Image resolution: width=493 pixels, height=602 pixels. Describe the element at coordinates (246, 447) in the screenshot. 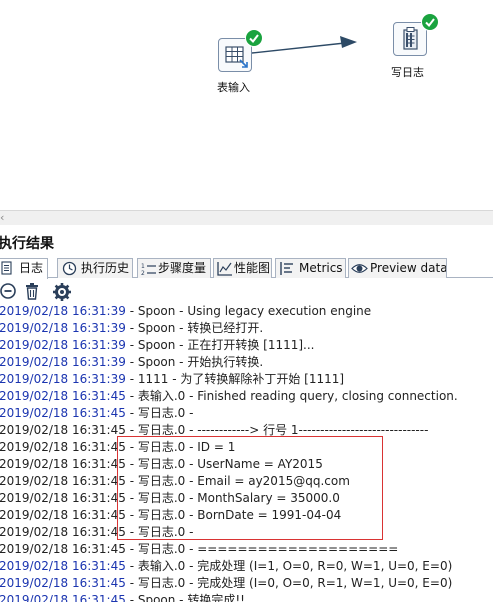

I see `log-line: 2019/02/18 16:31:45 - 写日志.0 - ID = 1` at that location.